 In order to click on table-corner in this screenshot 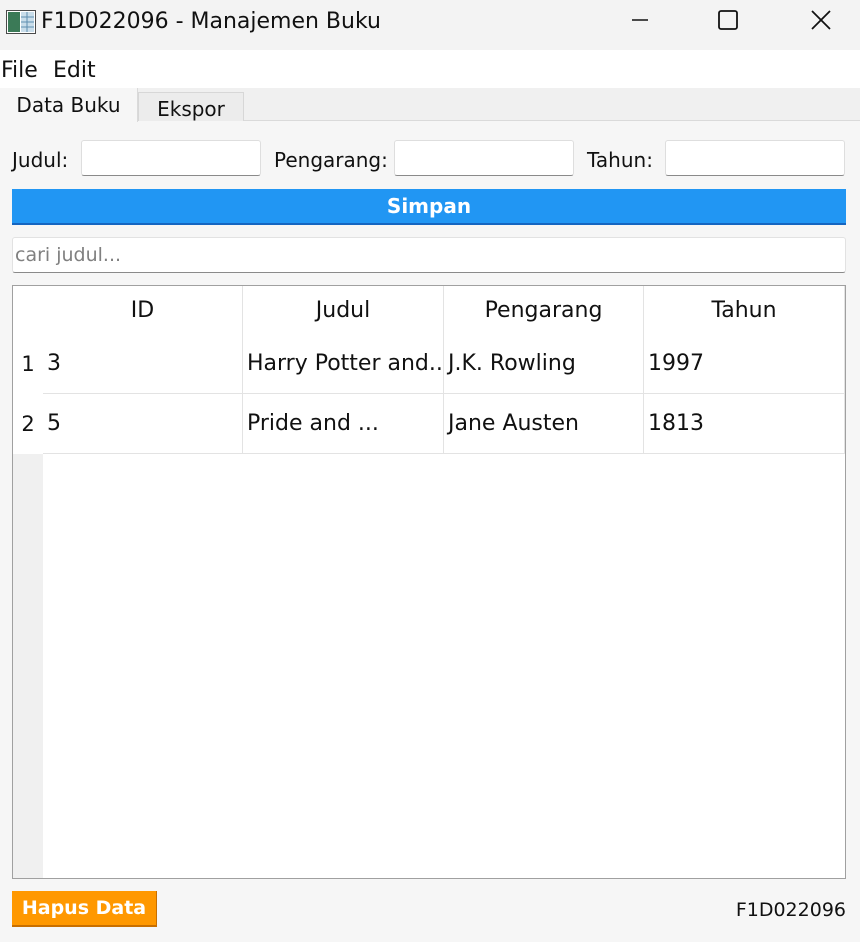, I will do `click(28, 311)`.